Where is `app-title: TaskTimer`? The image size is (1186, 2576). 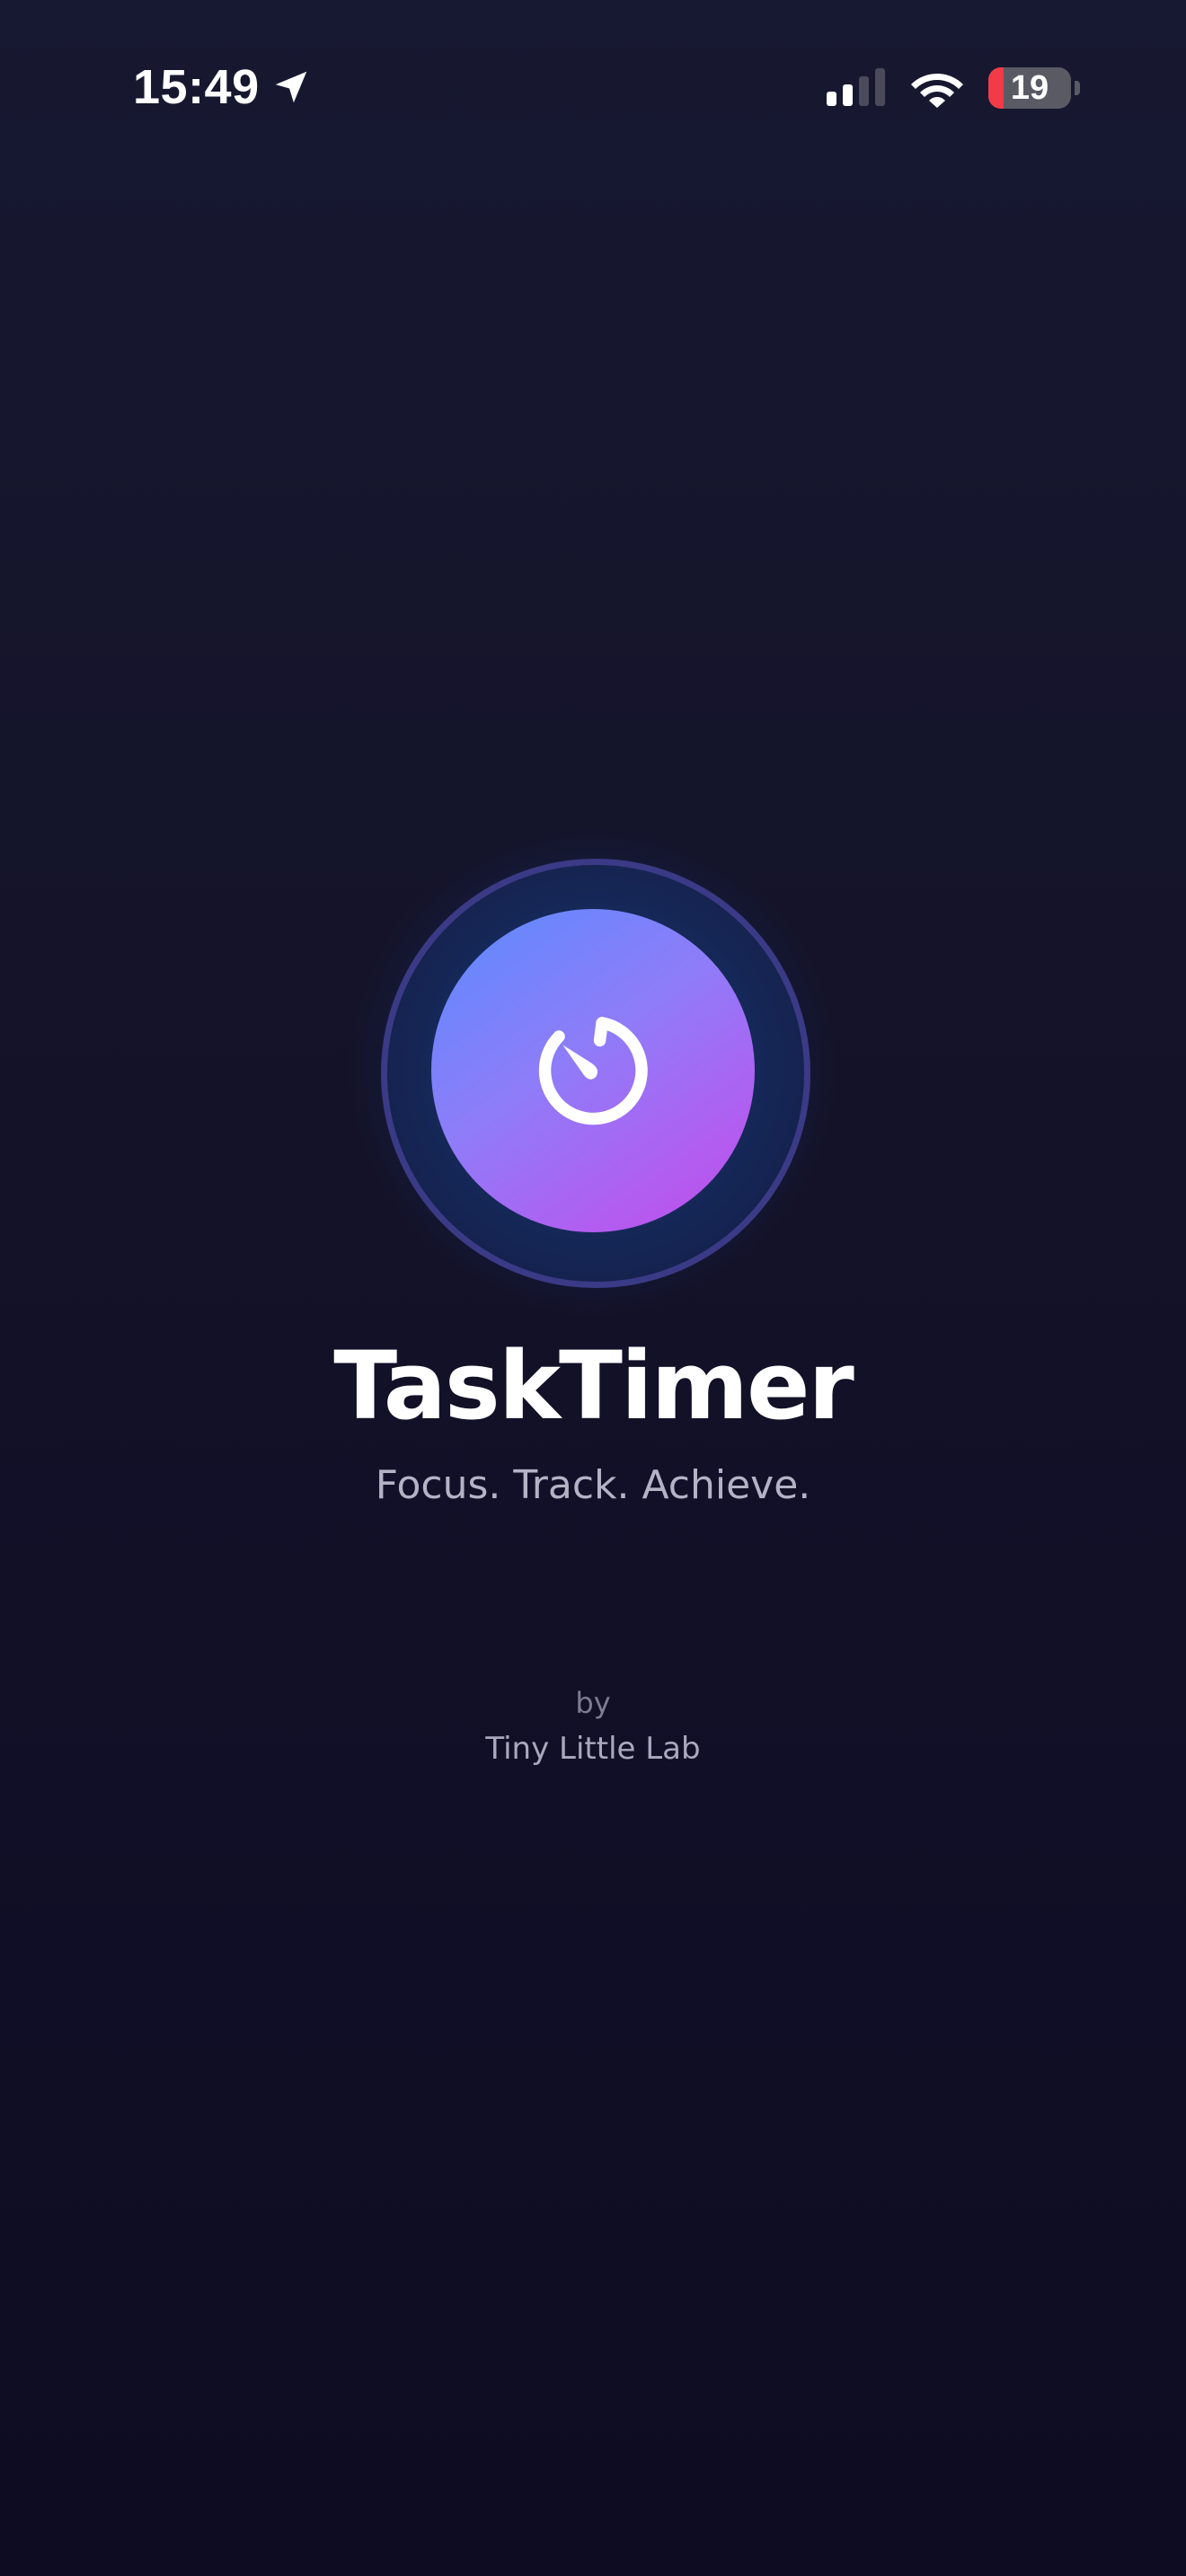
app-title: TaskTimer is located at coordinates (593, 1386).